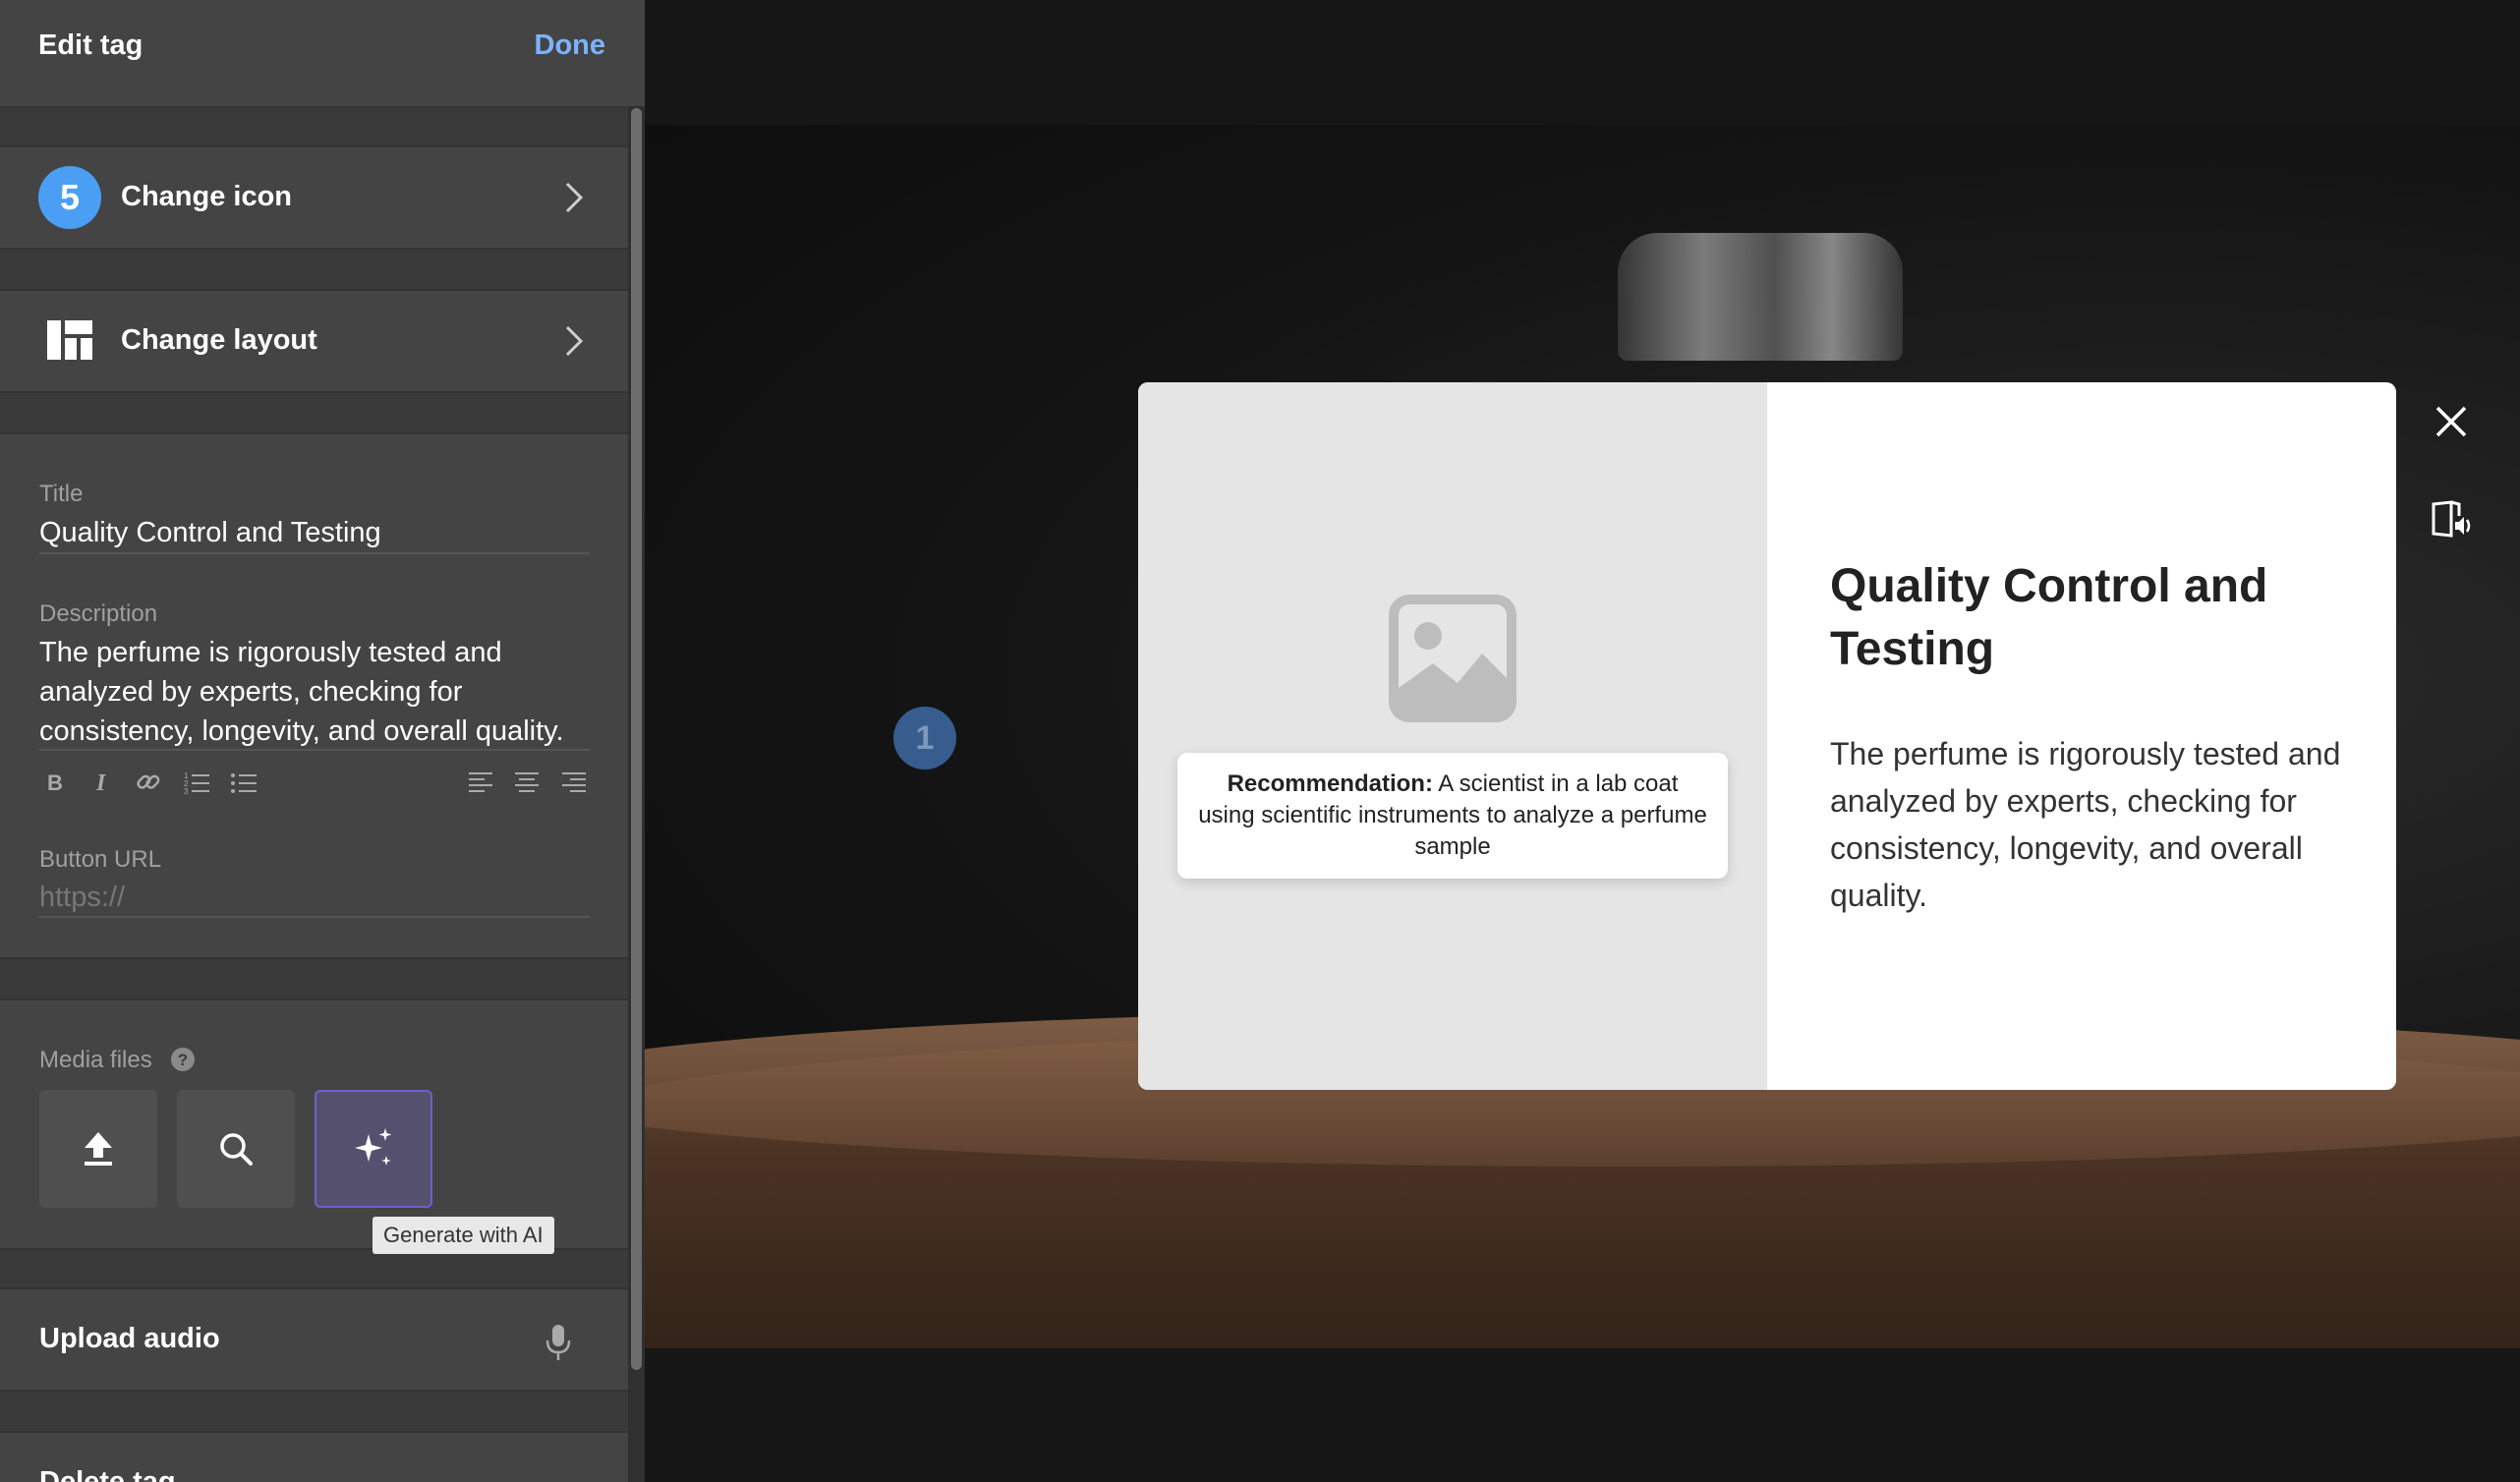 Image resolution: width=2520 pixels, height=1482 pixels. What do you see at coordinates (480, 783) in the screenshot?
I see `align-left-icon` at bounding box center [480, 783].